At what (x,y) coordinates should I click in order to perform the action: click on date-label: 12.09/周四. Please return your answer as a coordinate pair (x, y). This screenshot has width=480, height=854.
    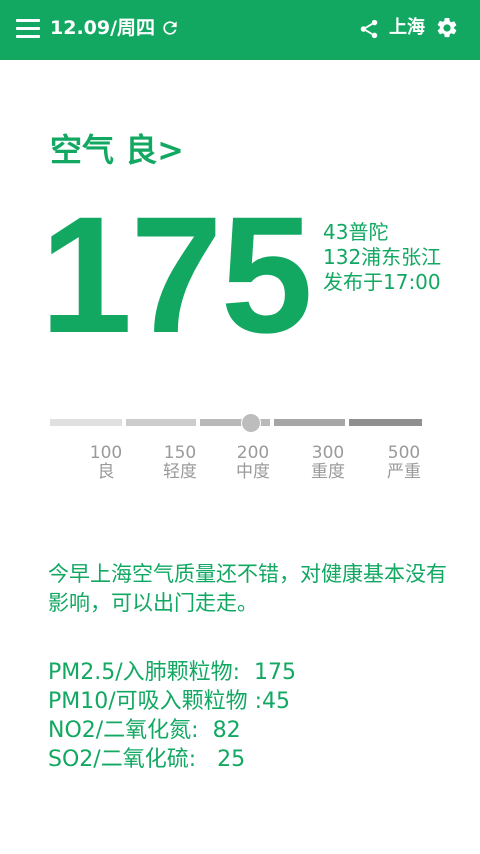
    Looking at the image, I should click on (103, 28).